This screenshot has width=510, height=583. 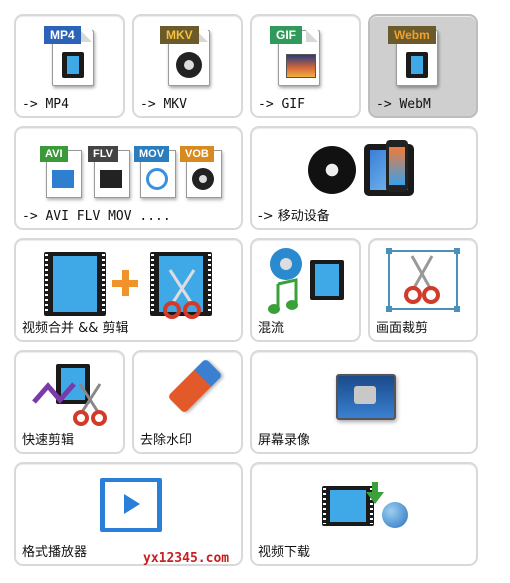 What do you see at coordinates (125, 283) in the screenshot?
I see `plus-icon` at bounding box center [125, 283].